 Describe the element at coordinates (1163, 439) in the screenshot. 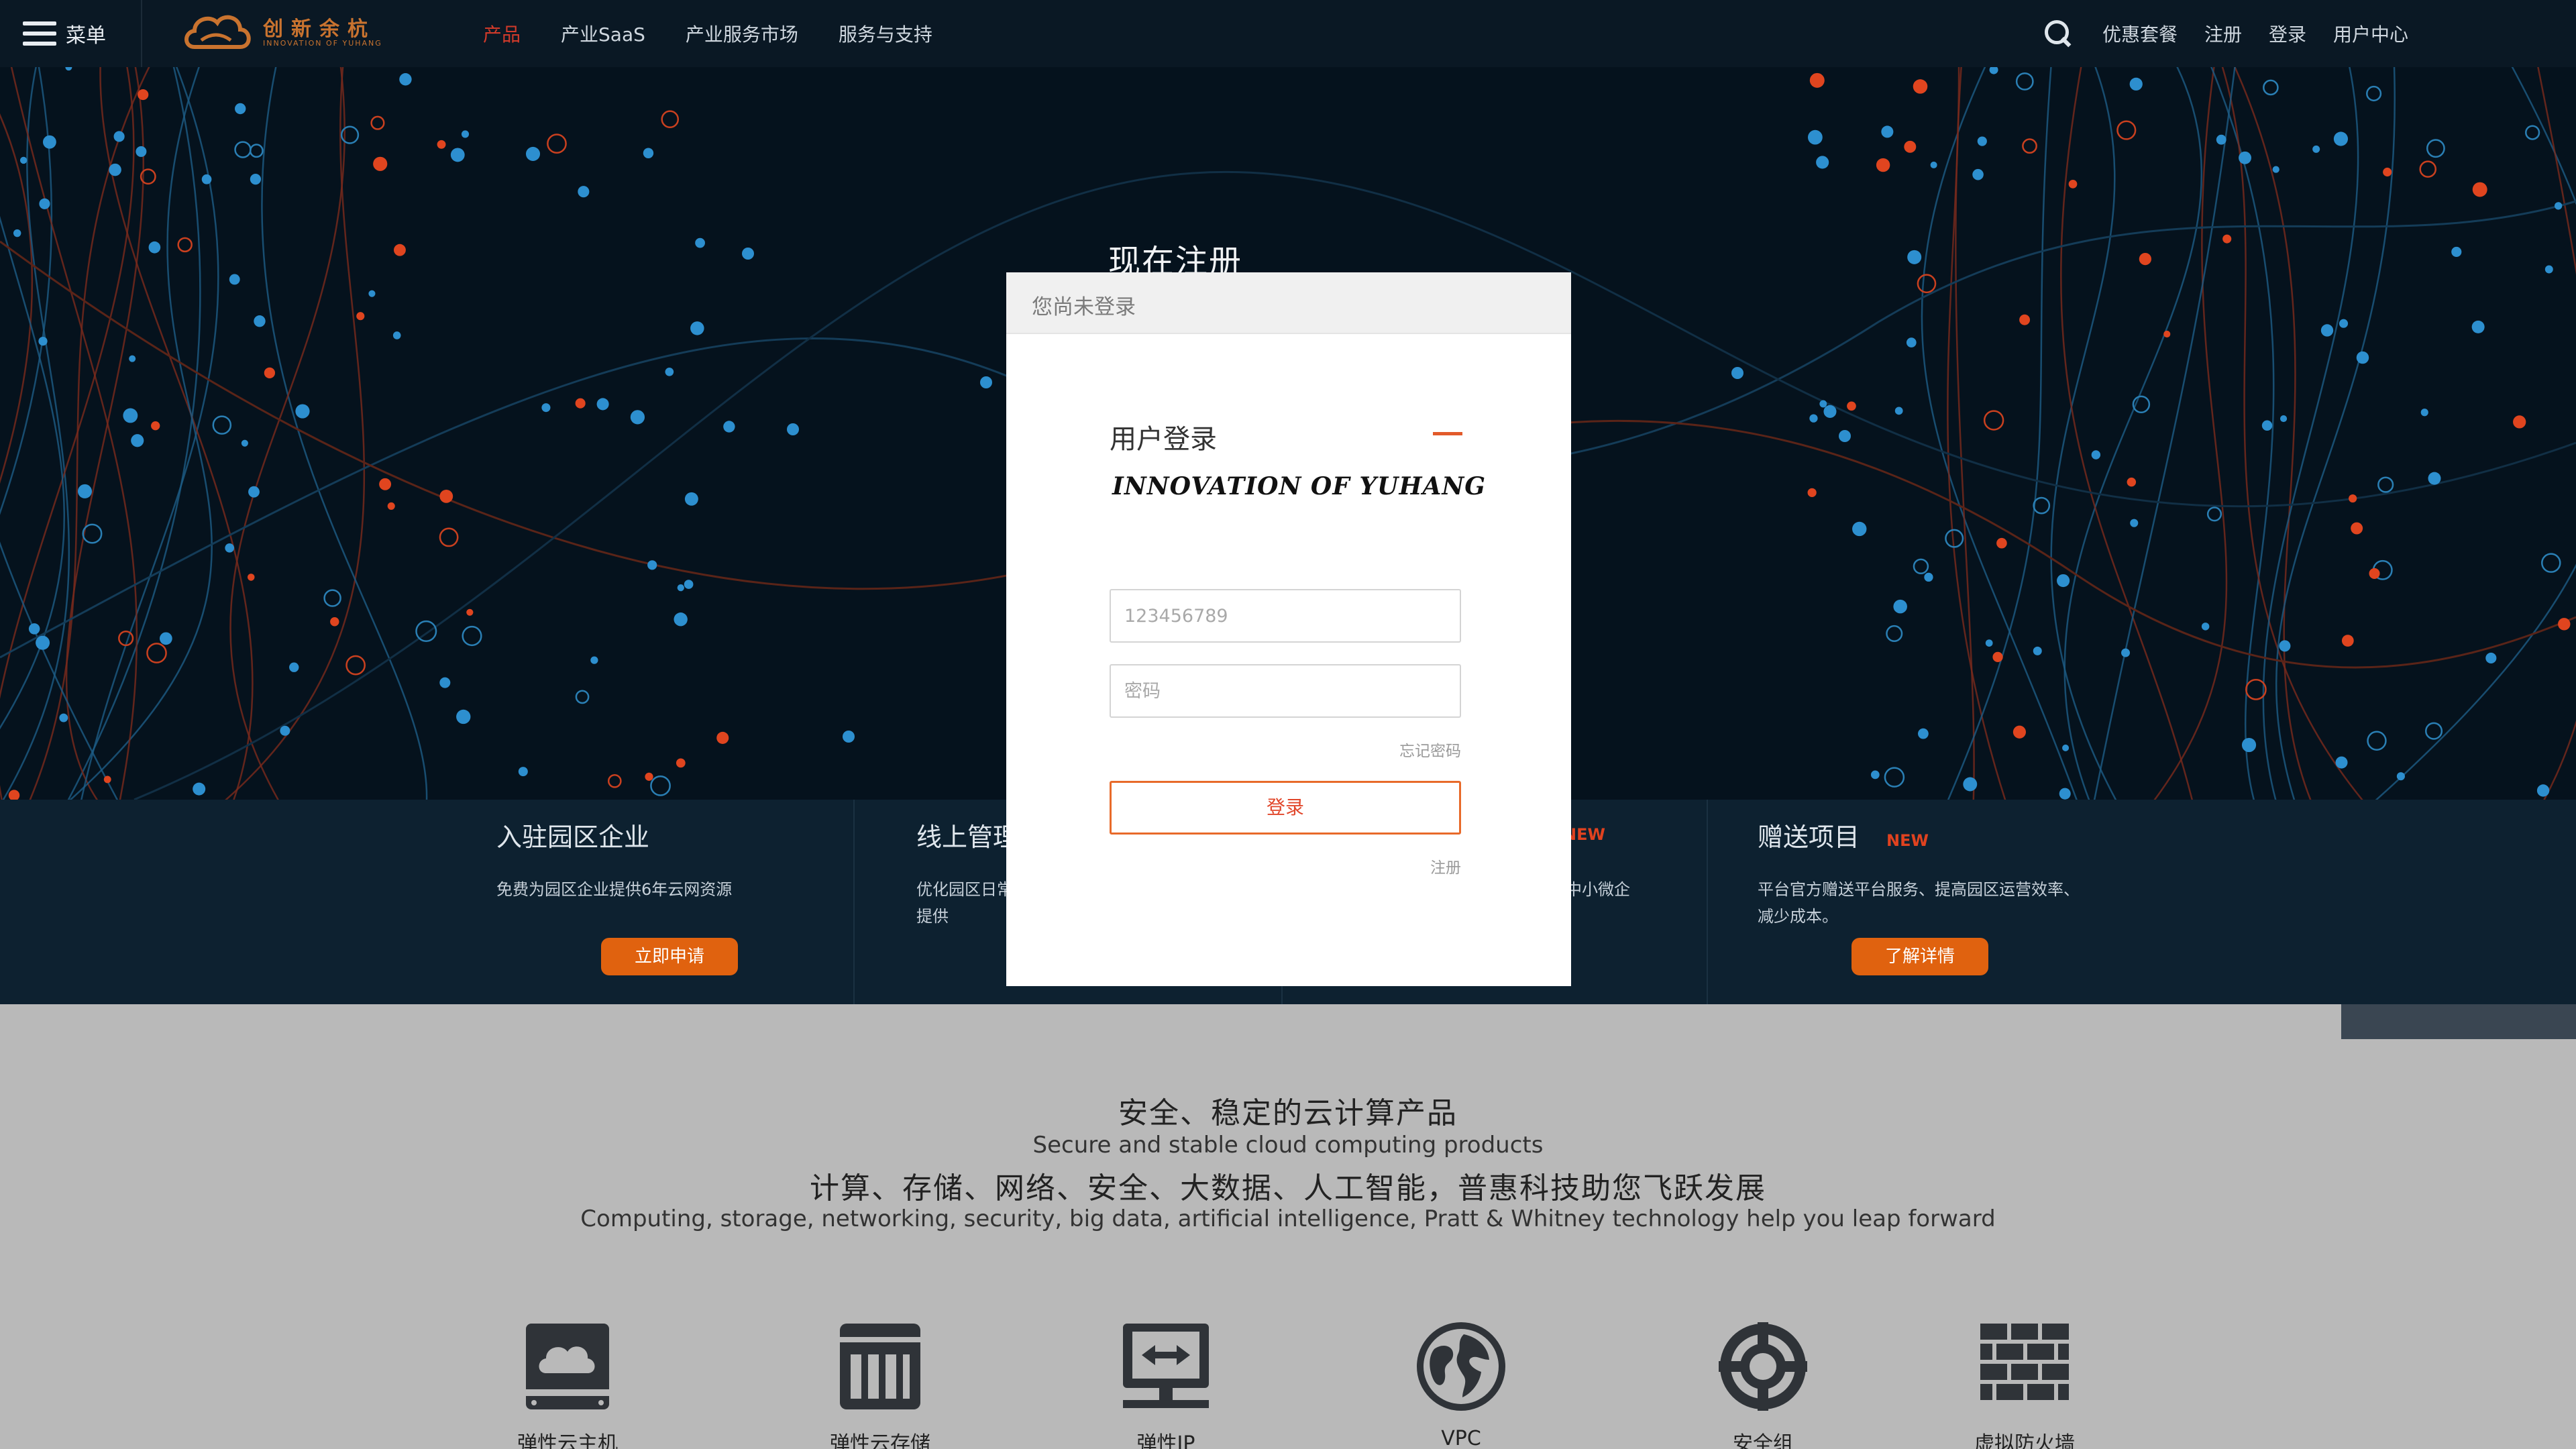

I see `login-title: 用户登录` at that location.